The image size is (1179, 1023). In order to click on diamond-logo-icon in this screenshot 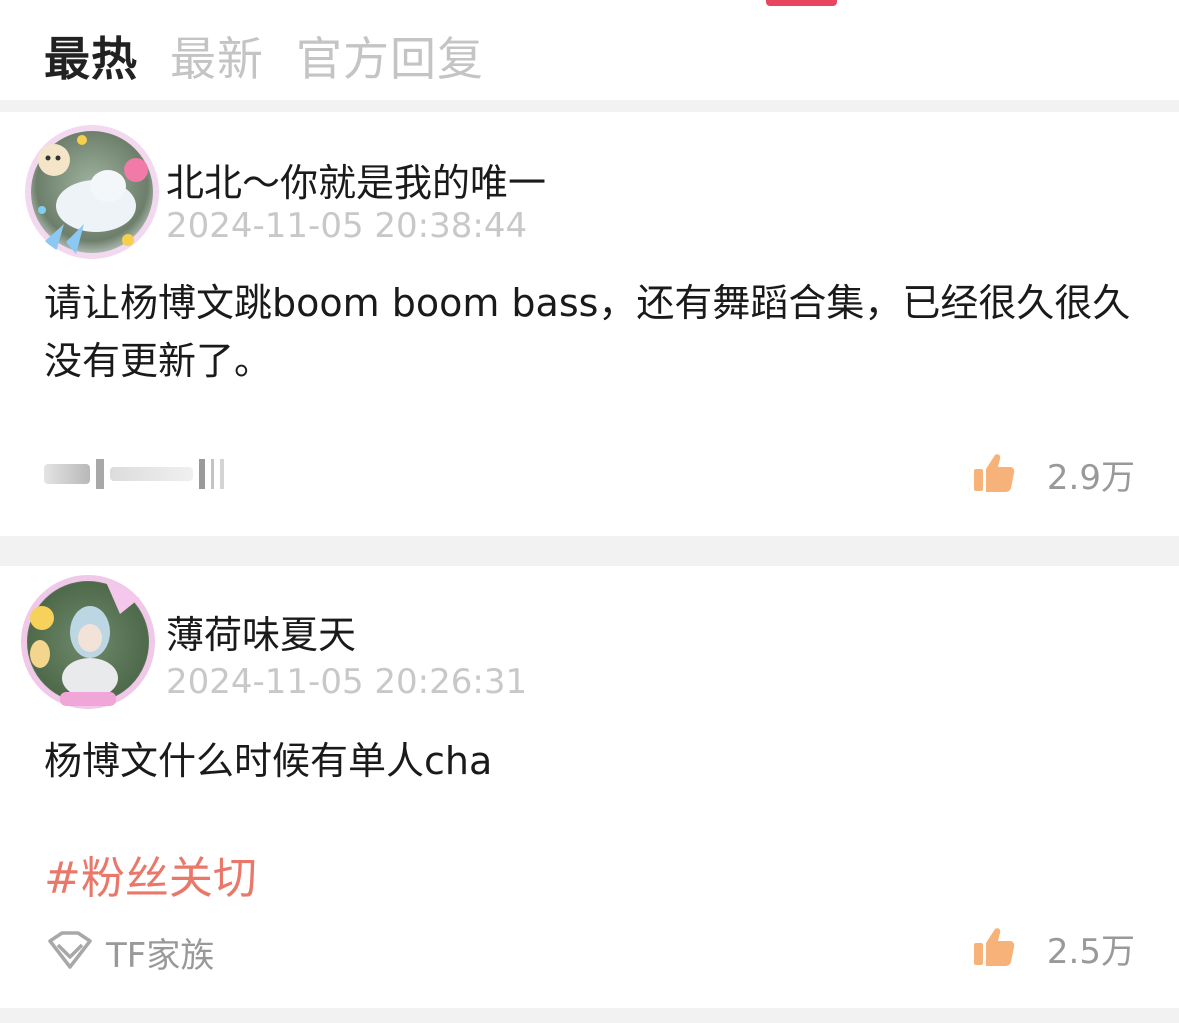, I will do `click(70, 952)`.